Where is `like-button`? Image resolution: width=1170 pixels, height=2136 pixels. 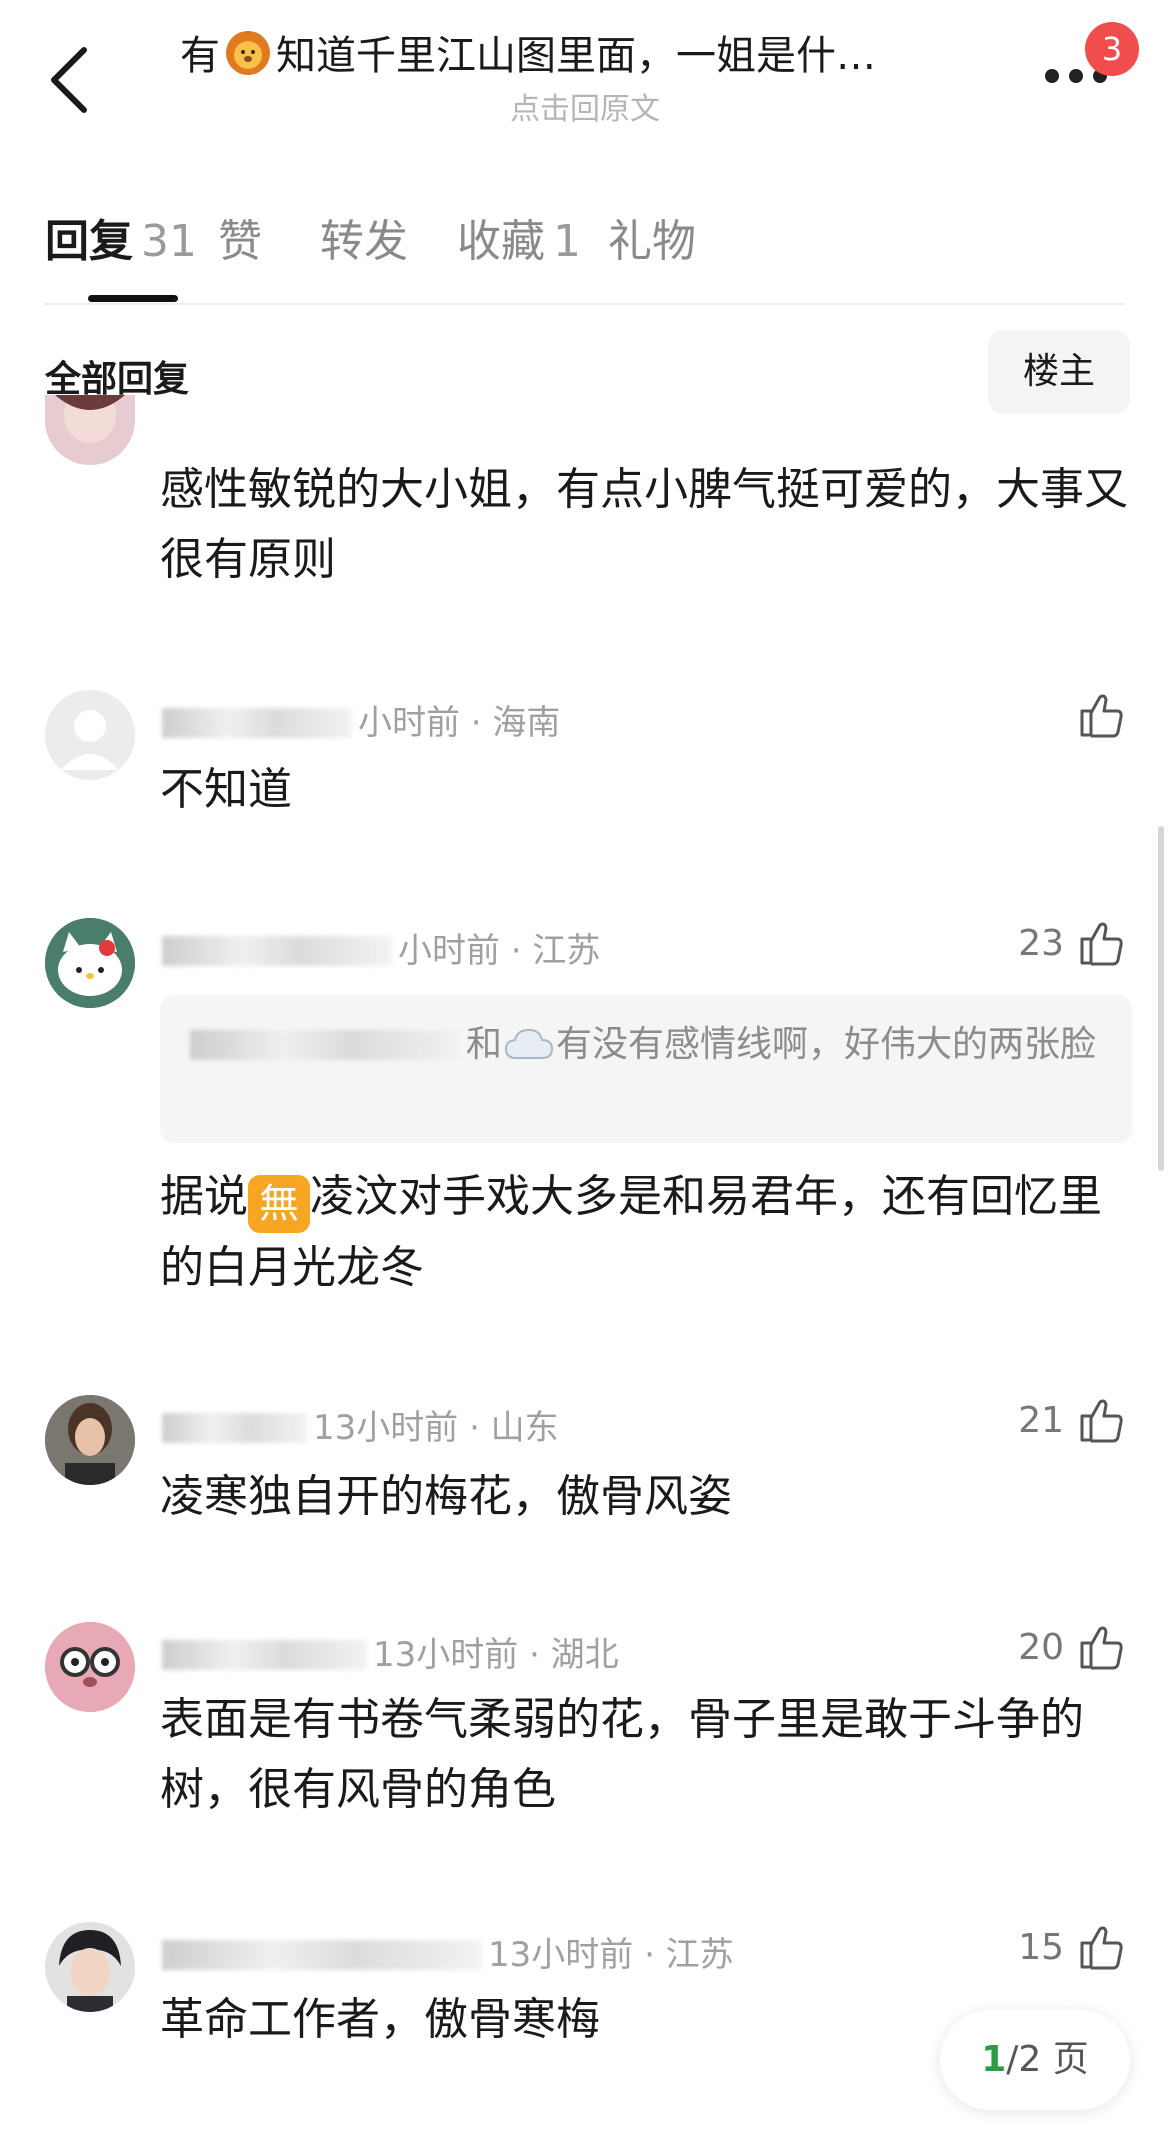 like-button is located at coordinates (1102, 715).